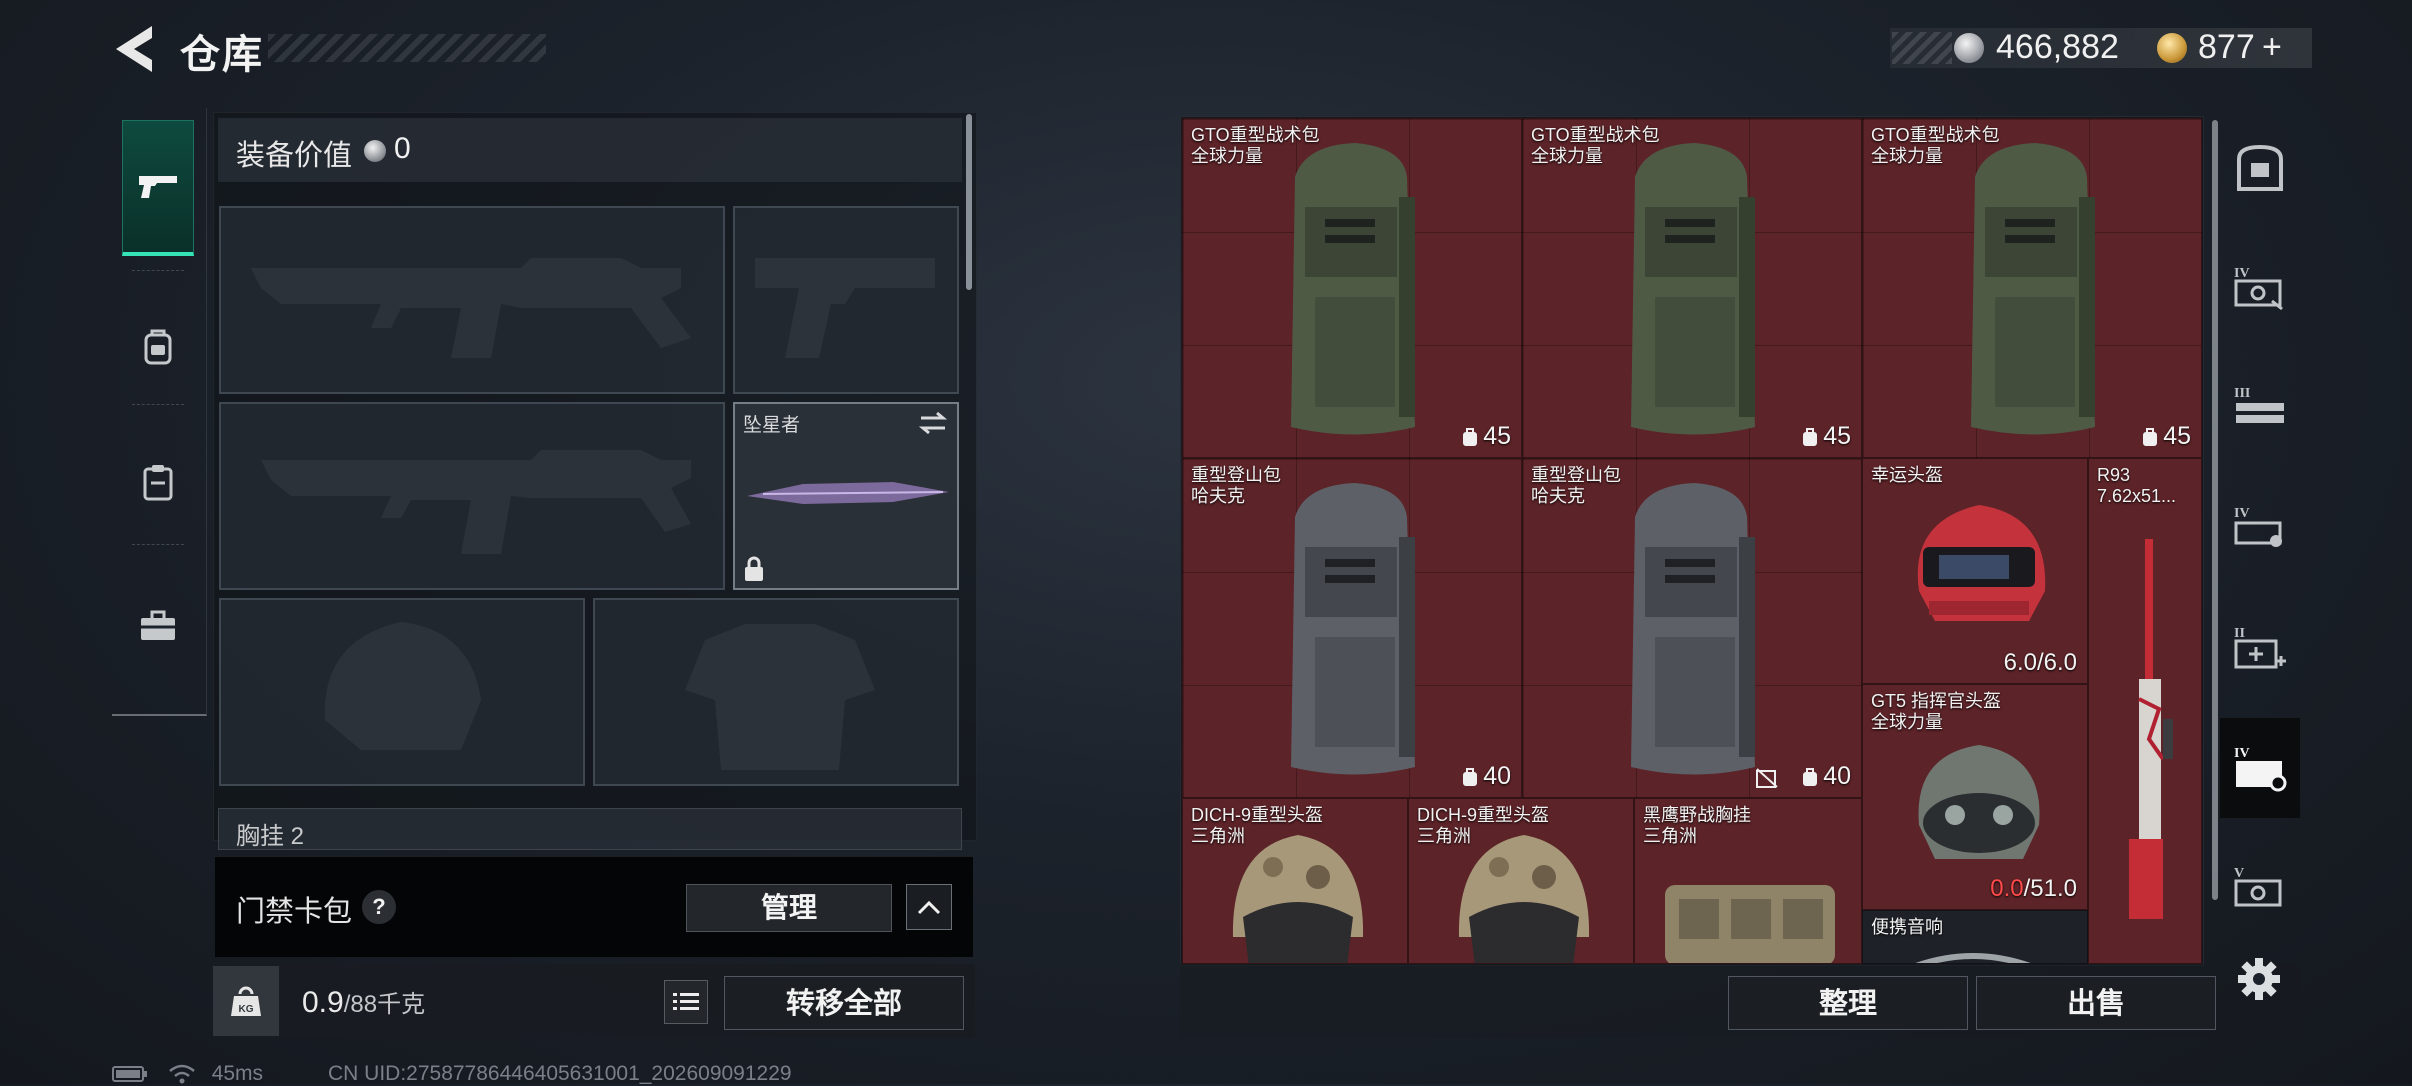  What do you see at coordinates (2272, 47) in the screenshot?
I see `add-currency-button: +` at bounding box center [2272, 47].